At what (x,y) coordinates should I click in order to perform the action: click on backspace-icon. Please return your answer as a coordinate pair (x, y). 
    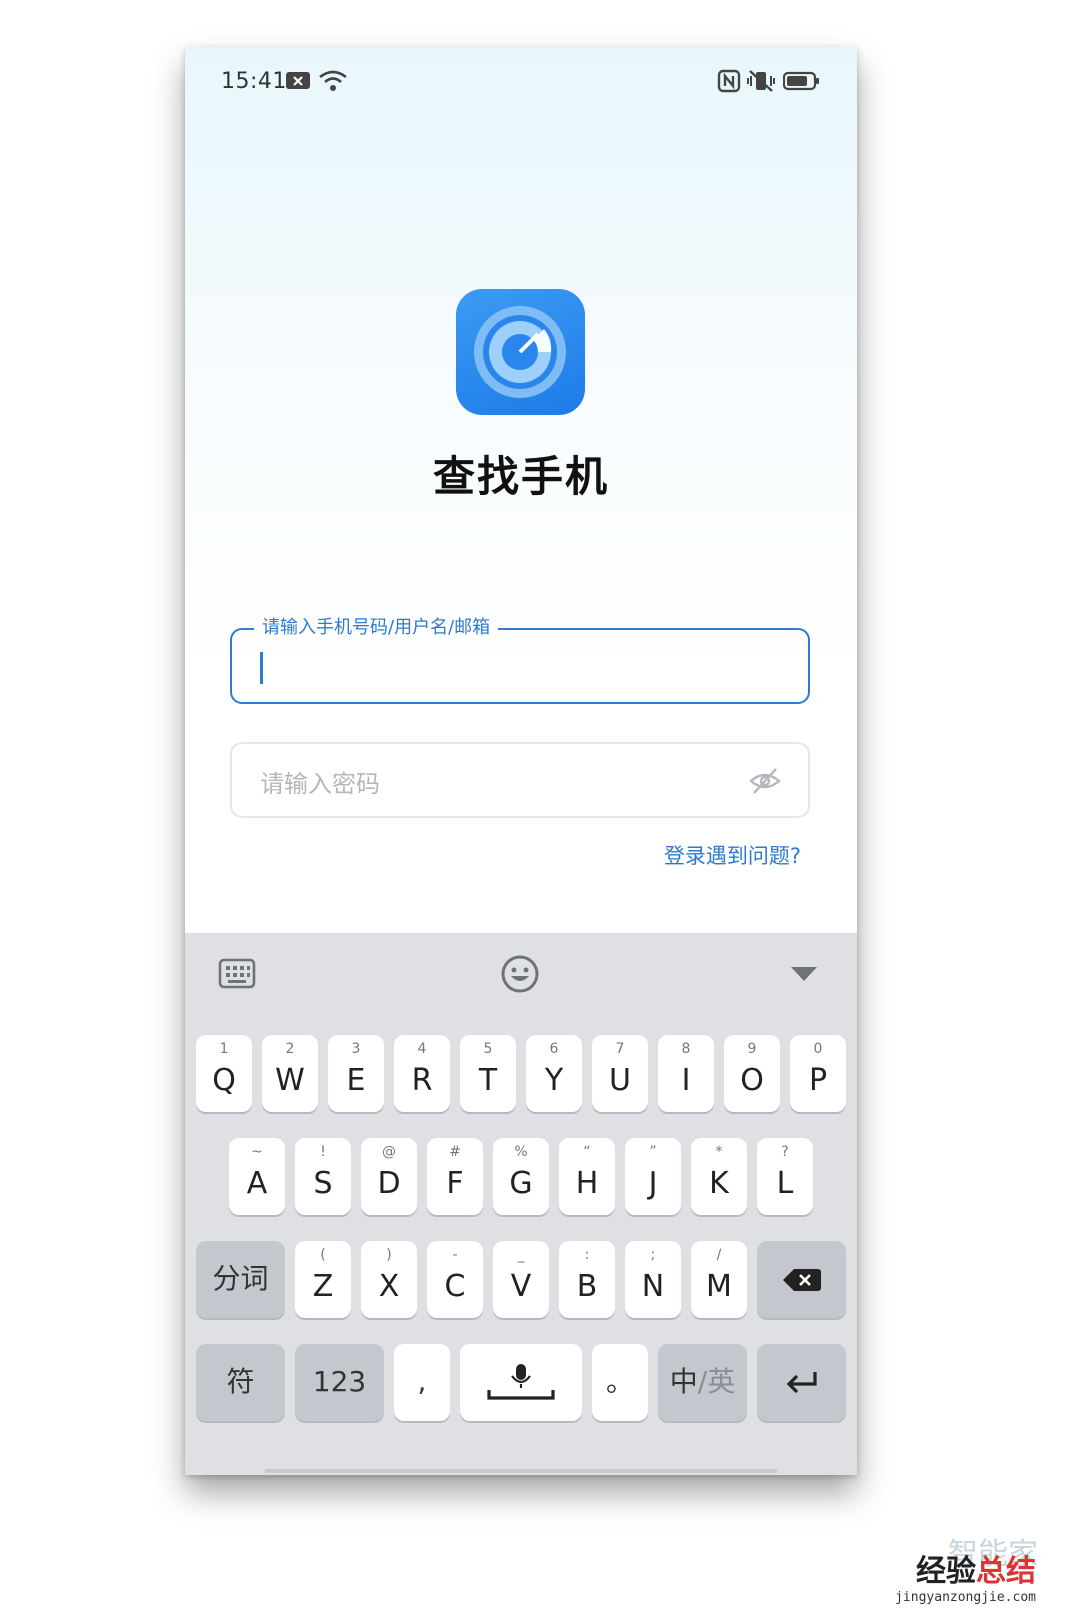
    Looking at the image, I should click on (802, 1280).